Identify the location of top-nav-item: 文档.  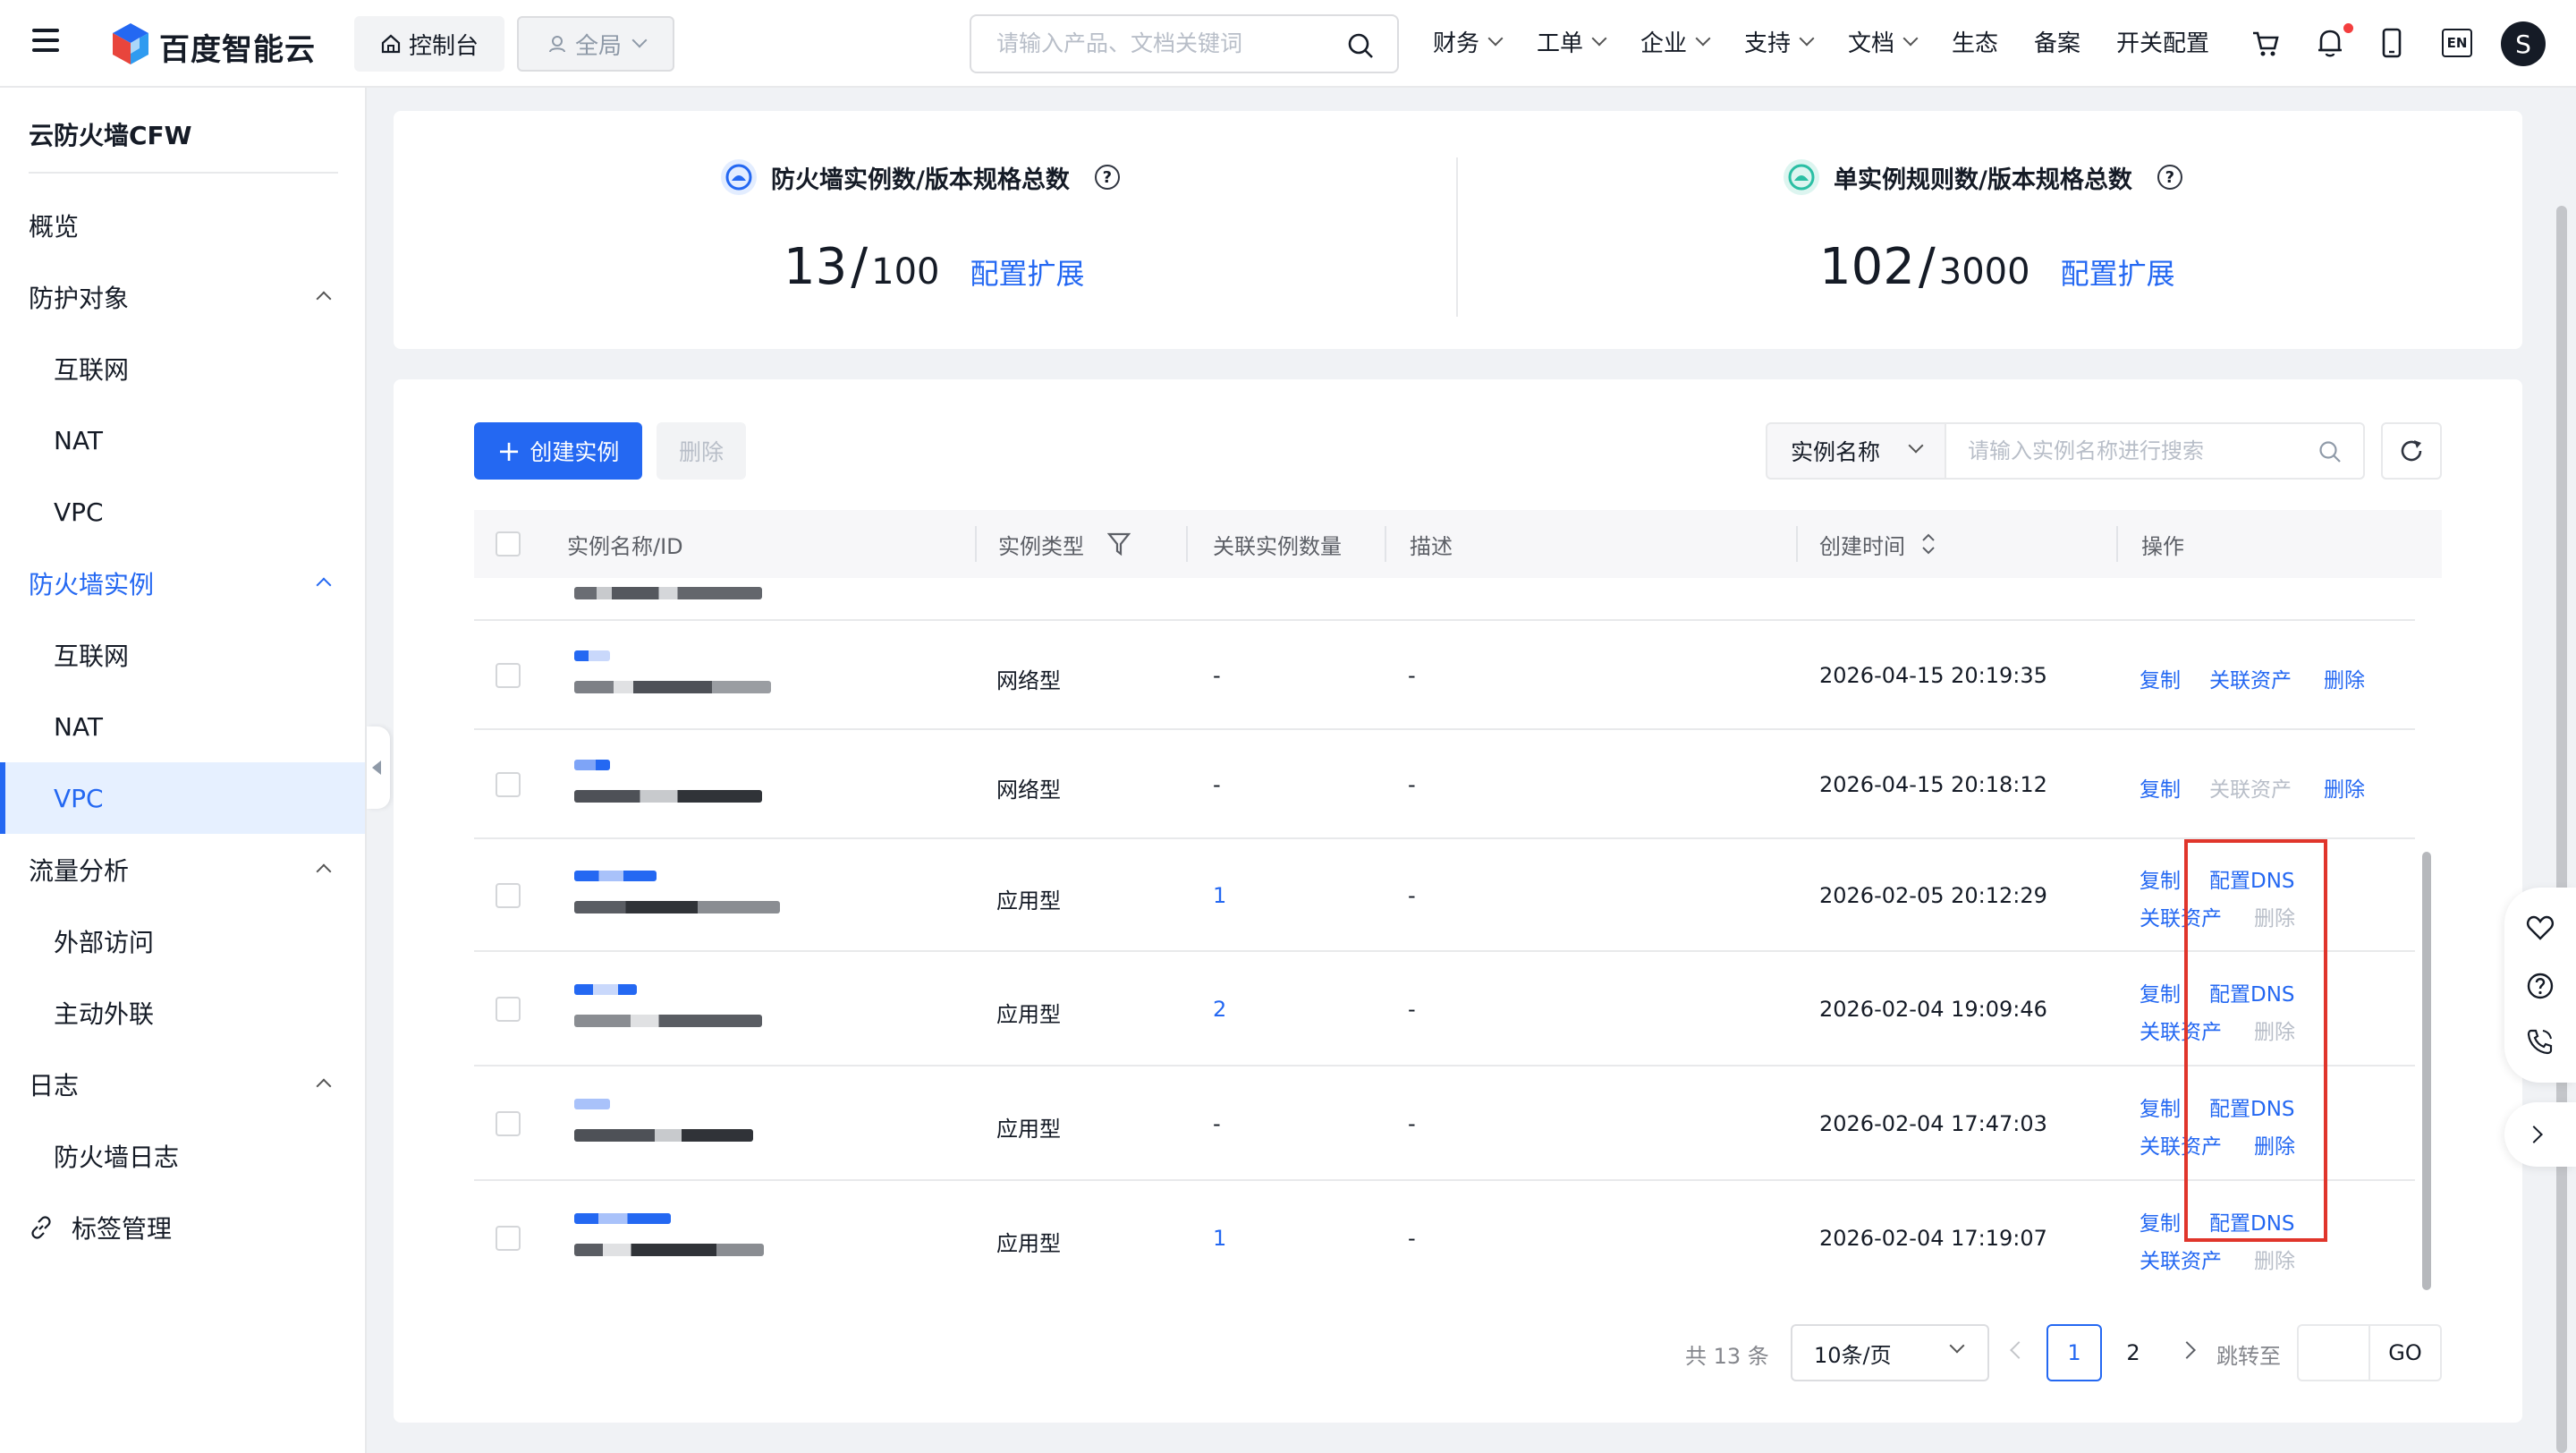
(1883, 41).